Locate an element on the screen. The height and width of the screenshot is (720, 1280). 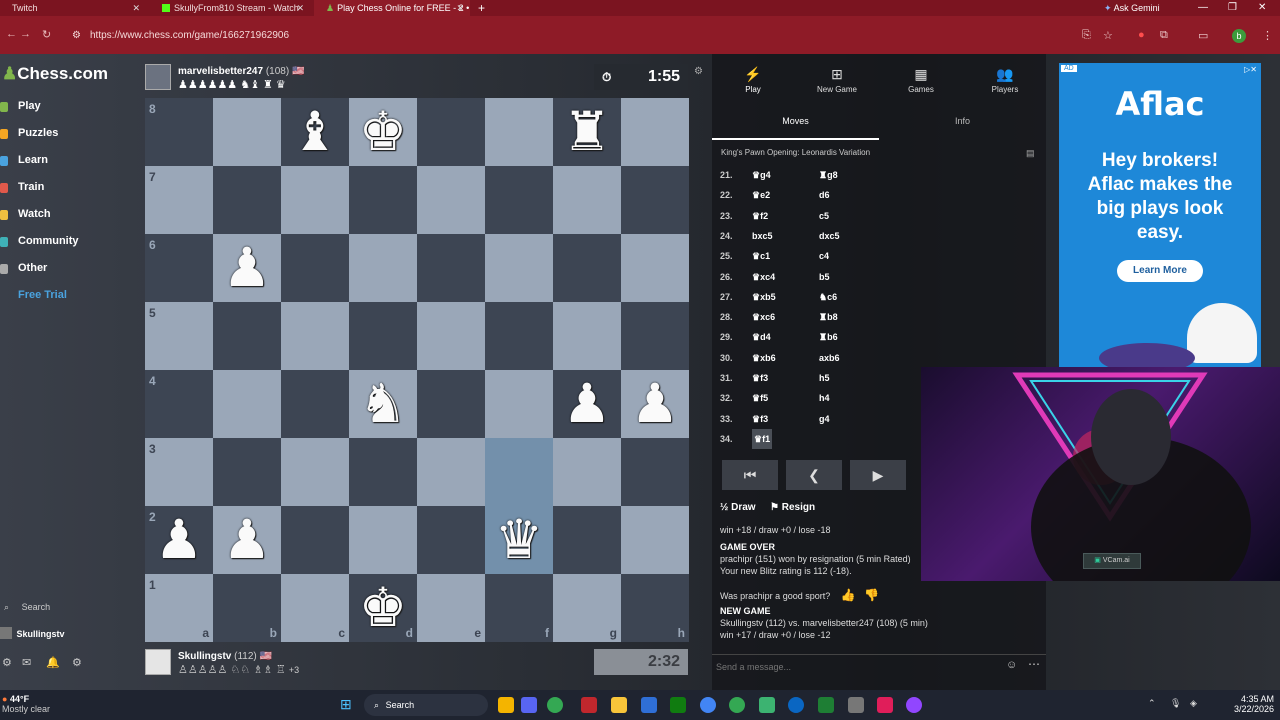
extension-icon: ● is located at coordinates (1141, 35).